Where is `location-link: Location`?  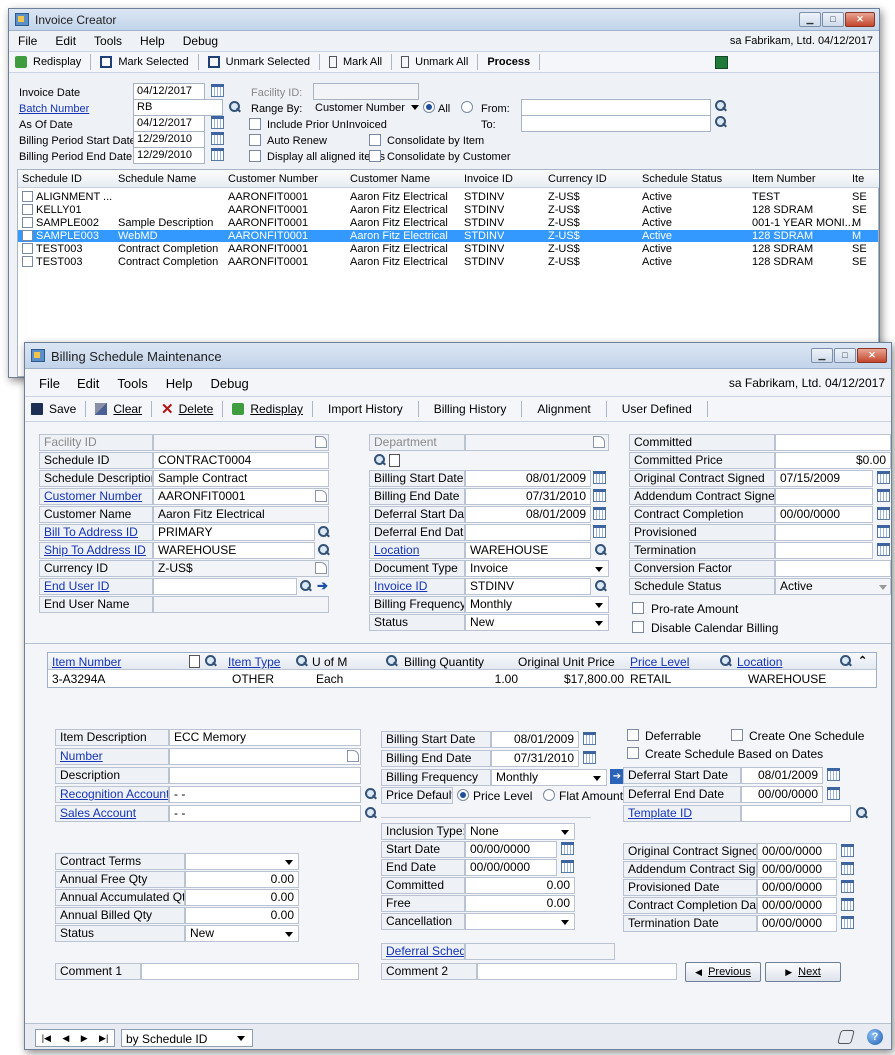 location-link: Location is located at coordinates (417, 550).